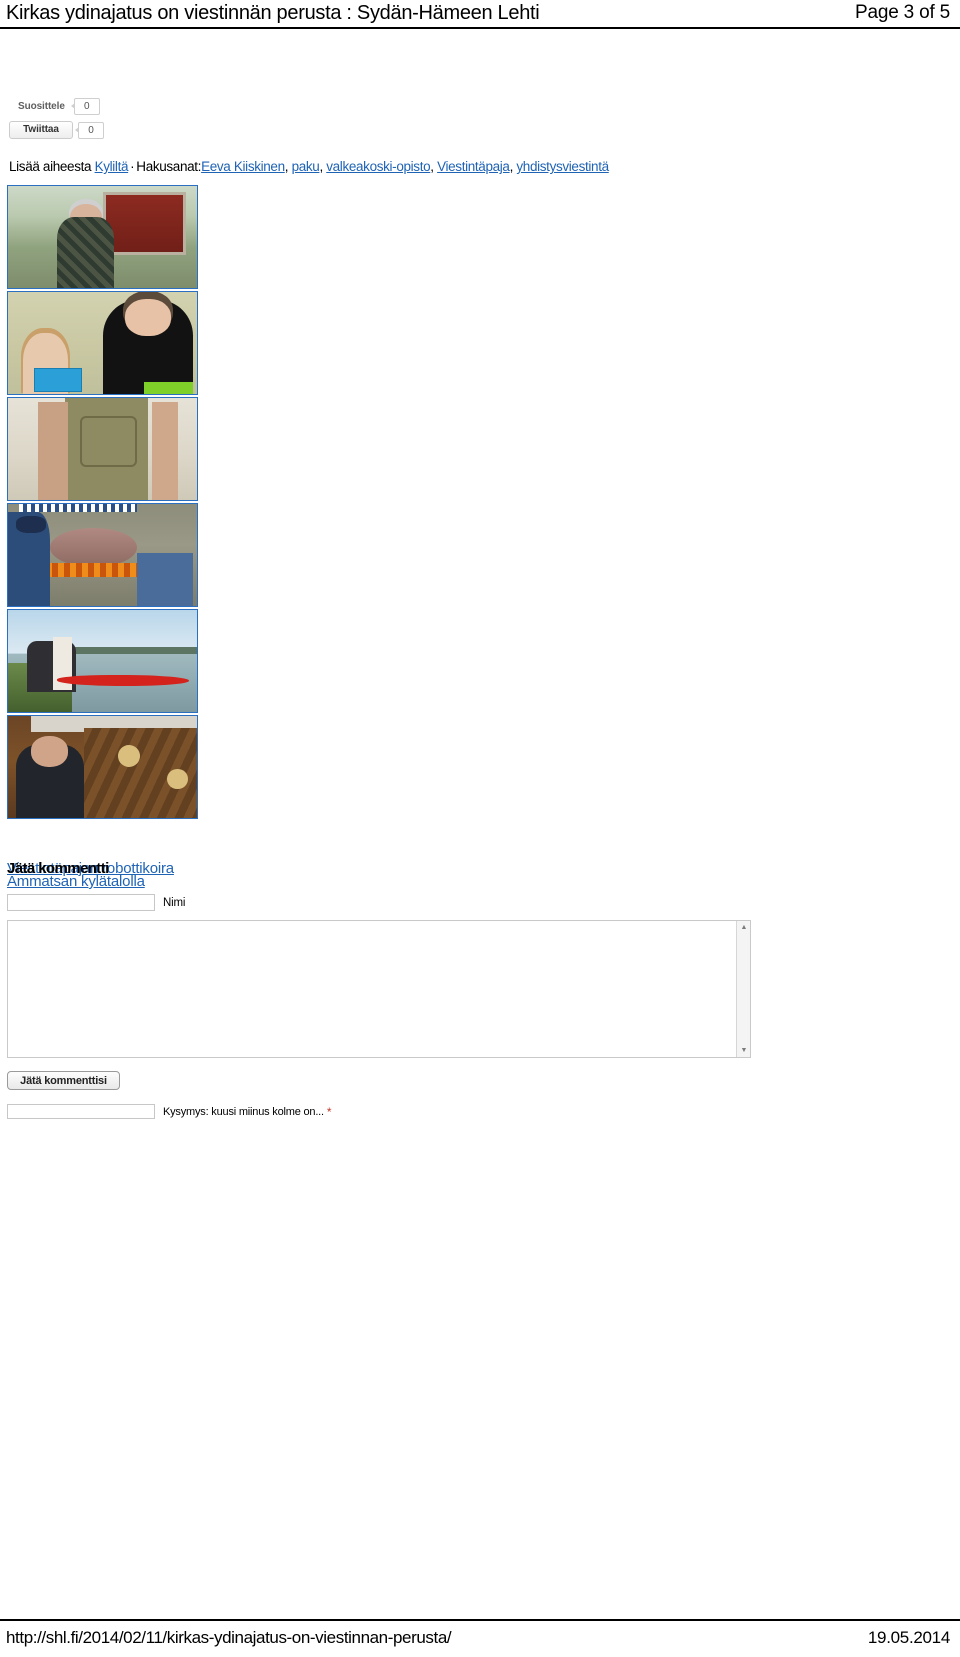 The image size is (960, 1657). What do you see at coordinates (243, 166) in the screenshot?
I see `keyword-link-0: Eeva Kiiskinen` at bounding box center [243, 166].